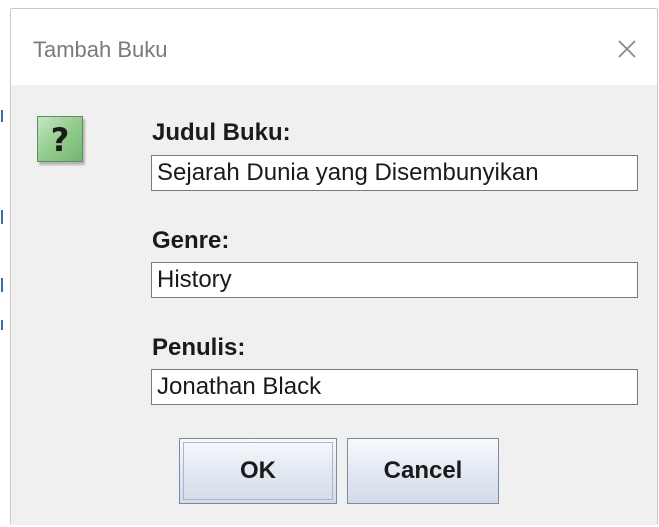  Describe the element at coordinates (394, 280) in the screenshot. I see `genre-field` at that location.